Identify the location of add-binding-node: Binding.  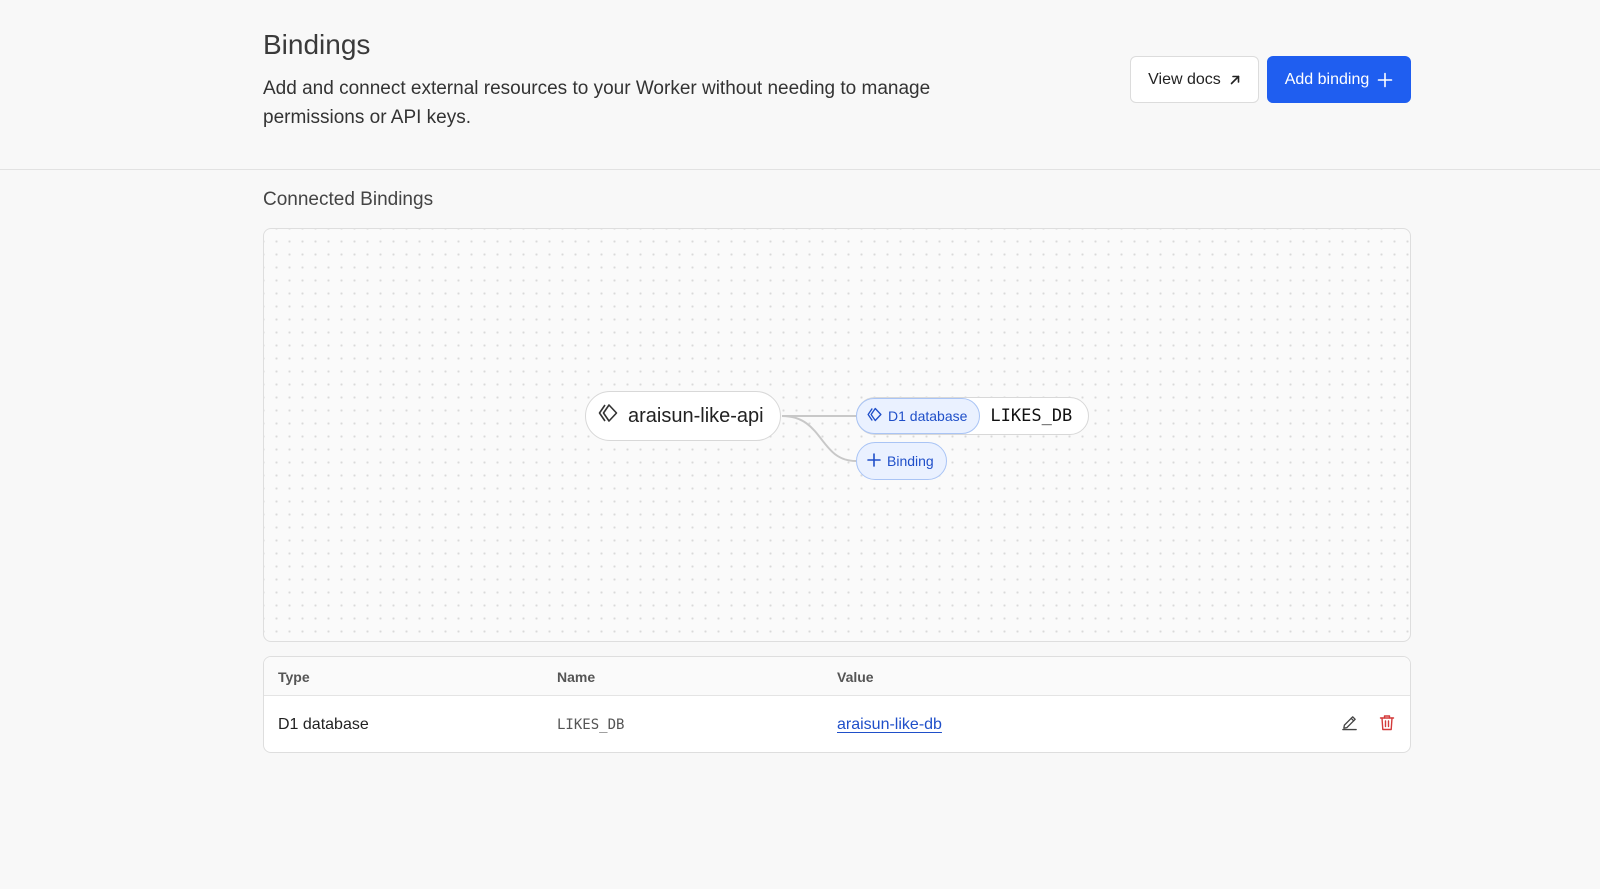
(901, 461).